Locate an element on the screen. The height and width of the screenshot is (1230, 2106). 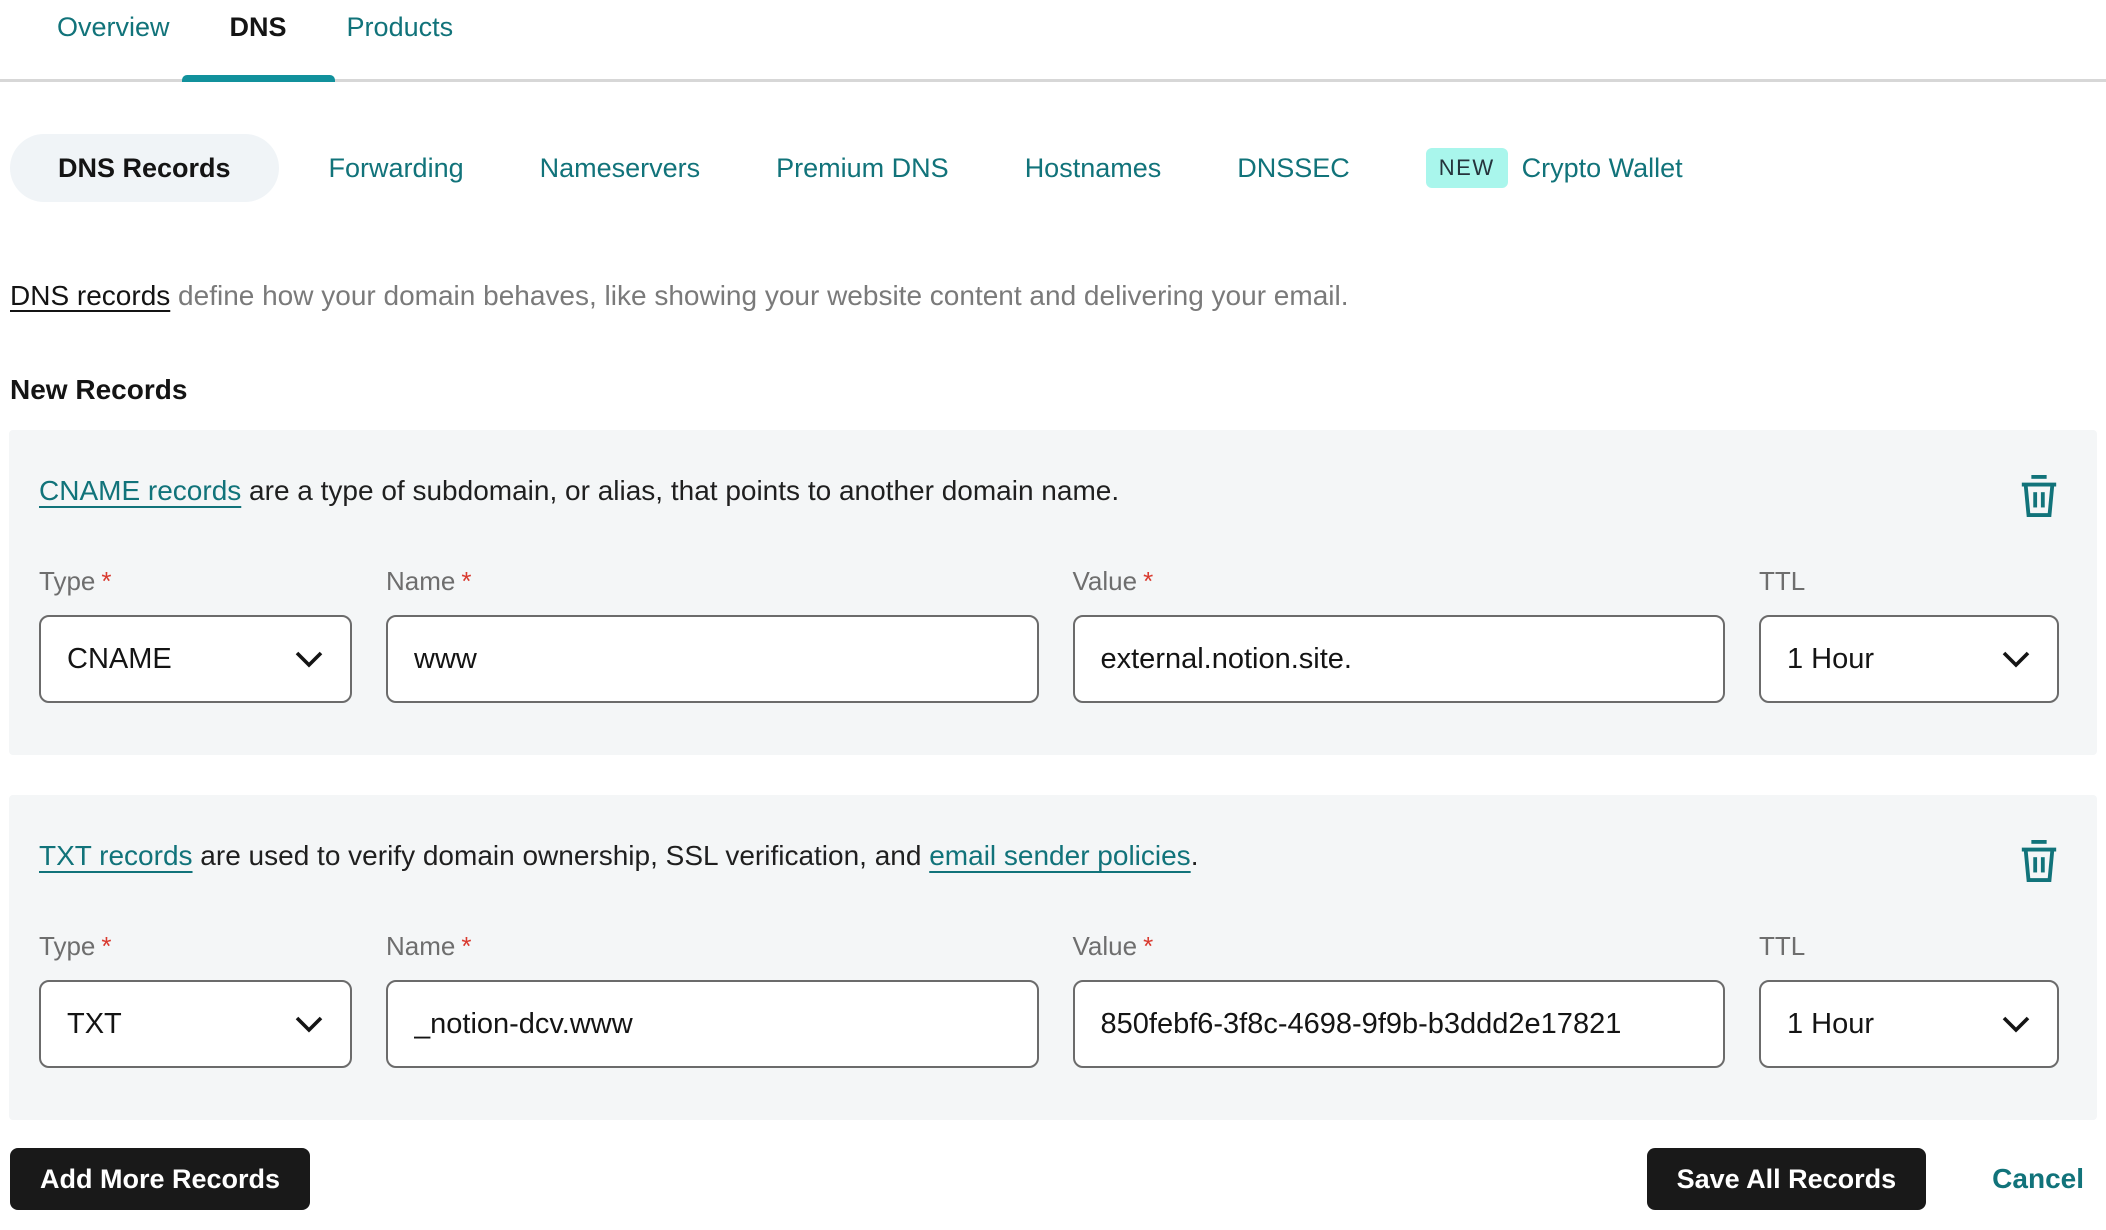
subtab-premium-dns: Premium DNS is located at coordinates (862, 168).